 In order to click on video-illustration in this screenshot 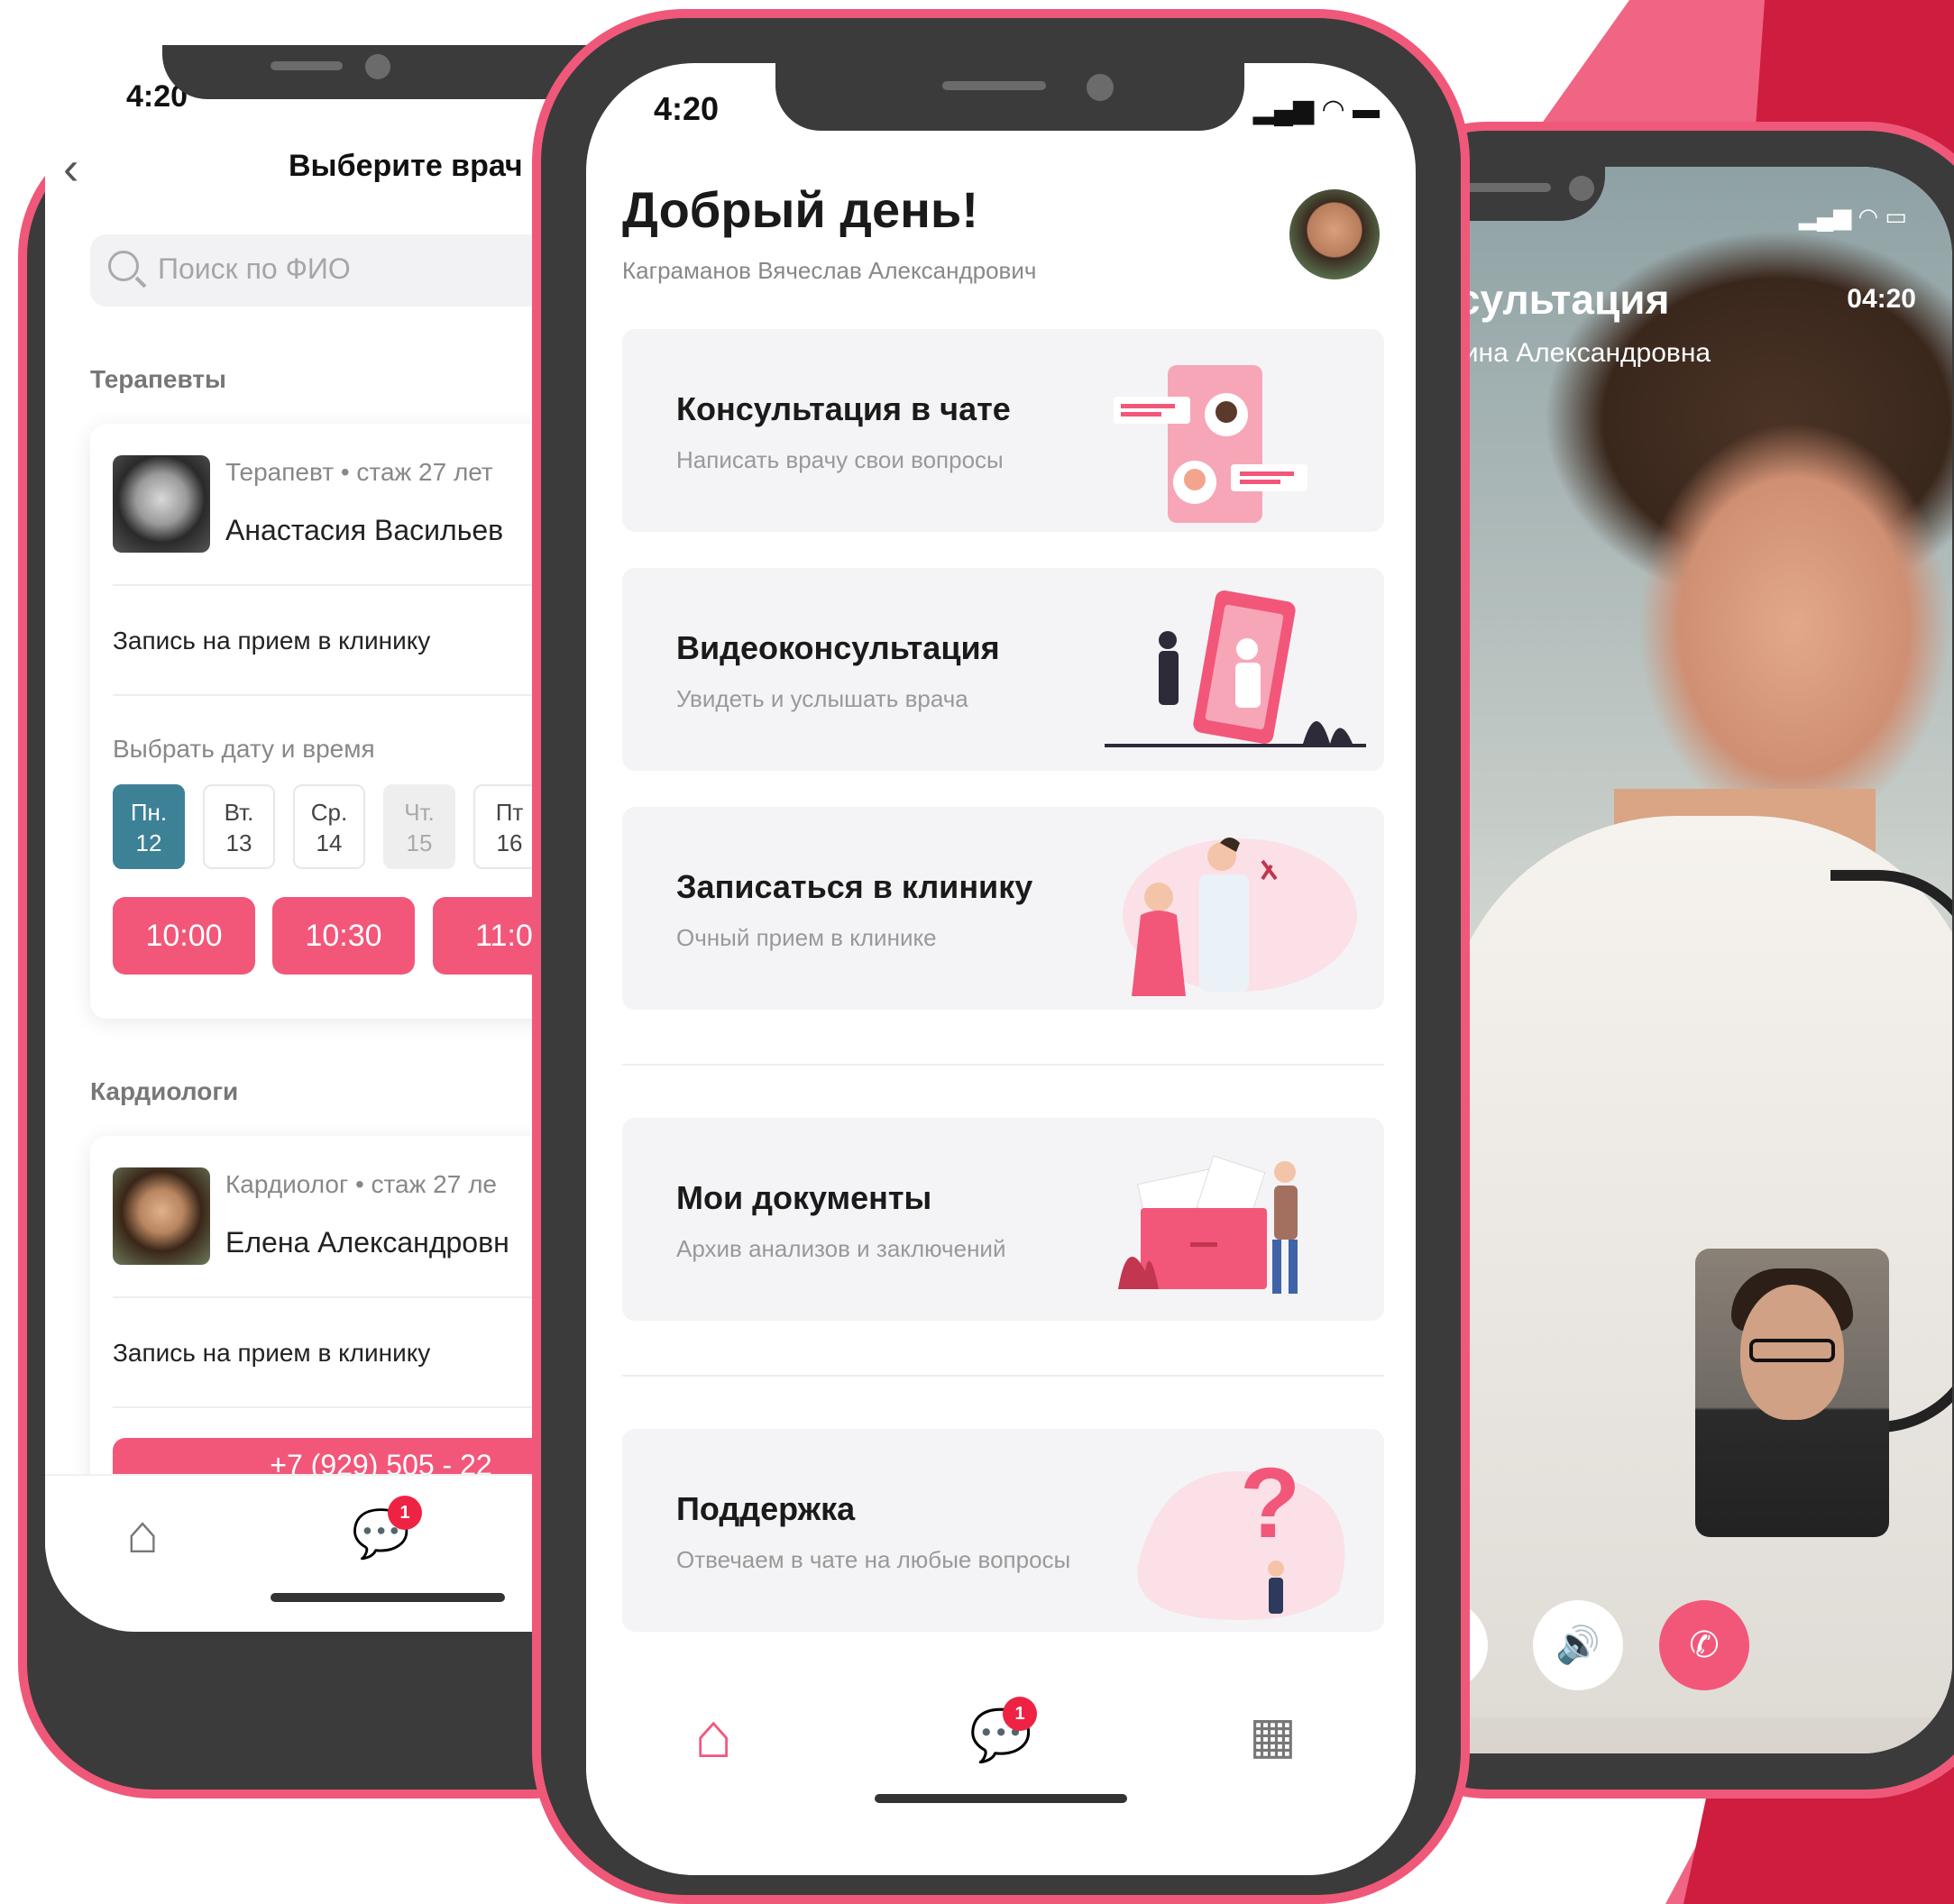, I will do `click(1235, 669)`.